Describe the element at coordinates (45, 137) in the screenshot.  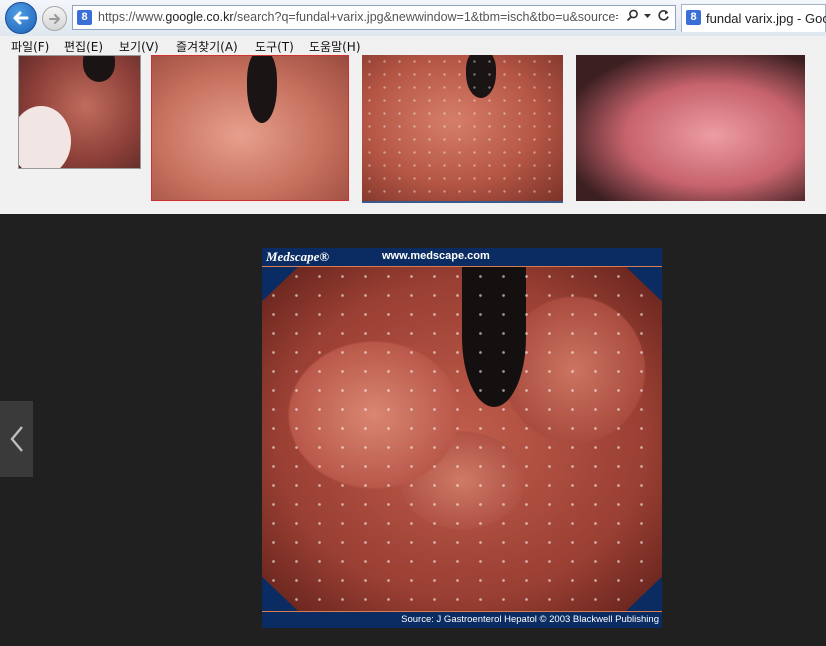
I see `light-reflection-shape` at that location.